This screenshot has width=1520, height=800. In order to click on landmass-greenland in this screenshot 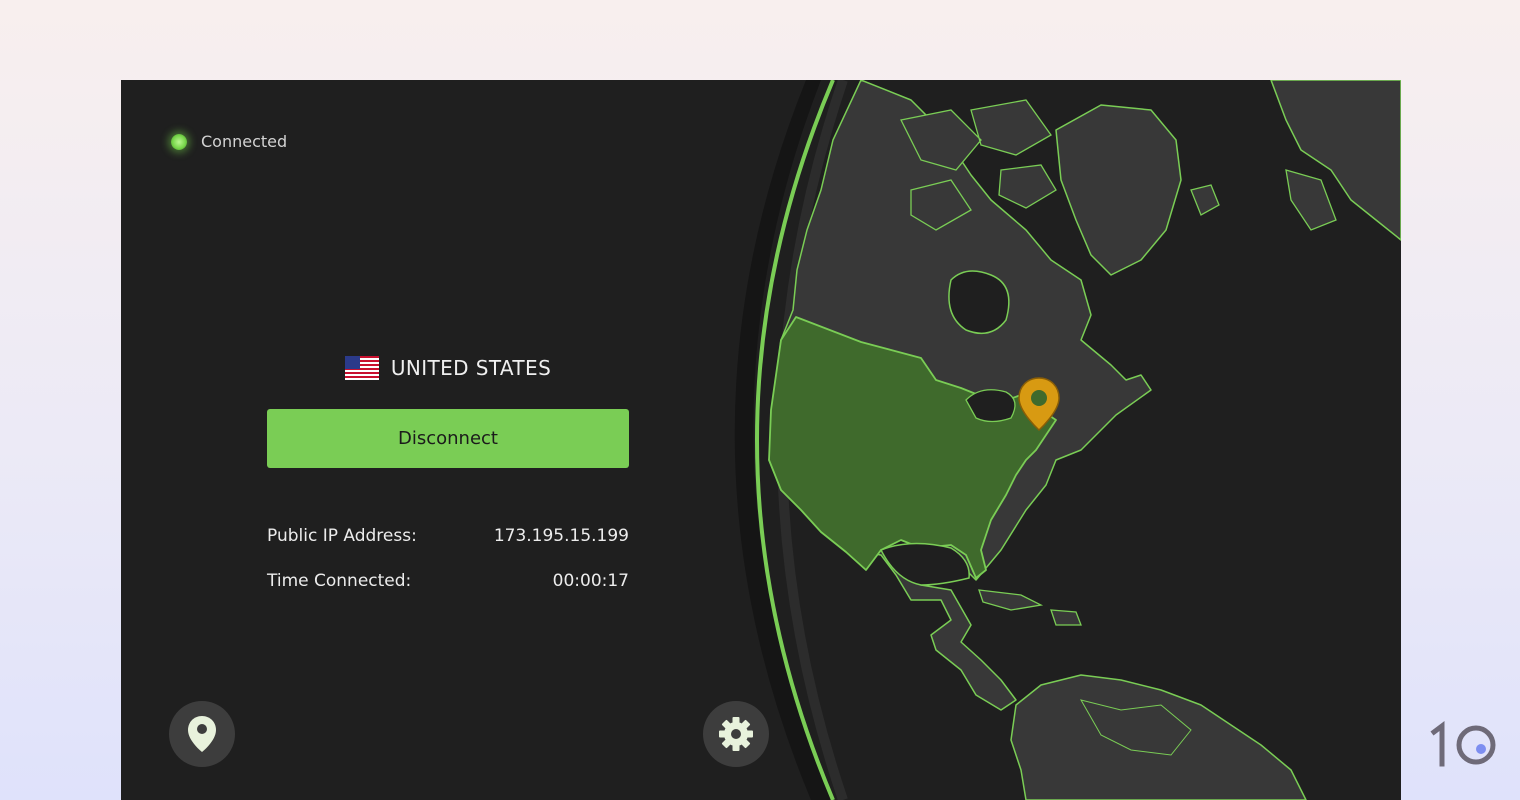, I will do `click(1118, 190)`.